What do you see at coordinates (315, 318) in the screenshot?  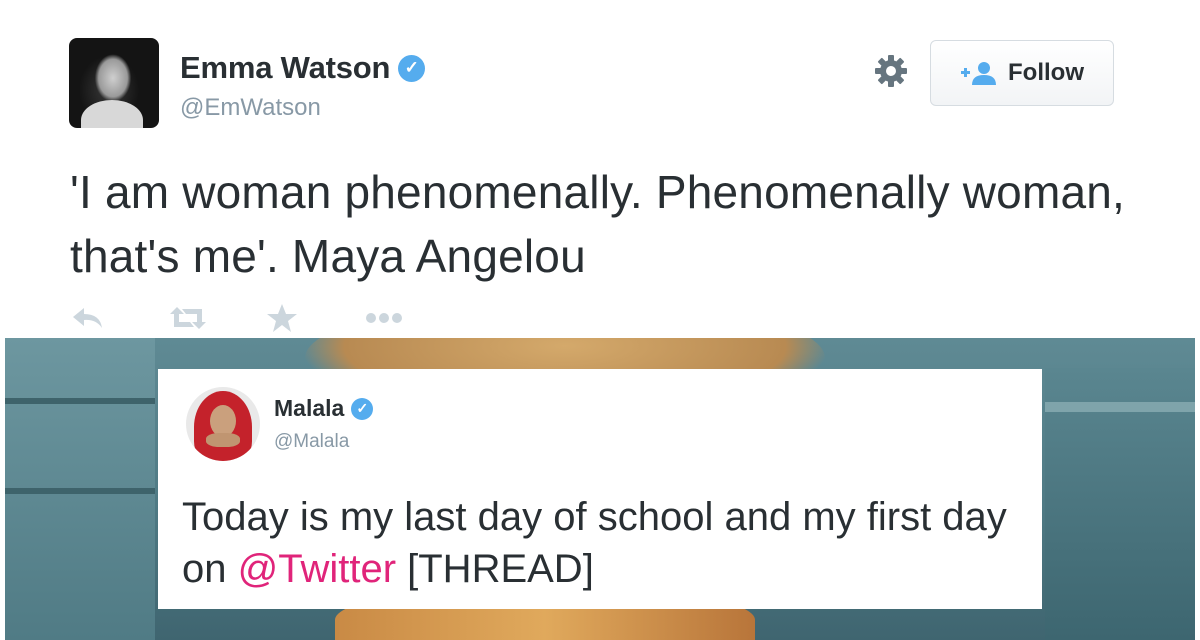 I see `favorite-button` at bounding box center [315, 318].